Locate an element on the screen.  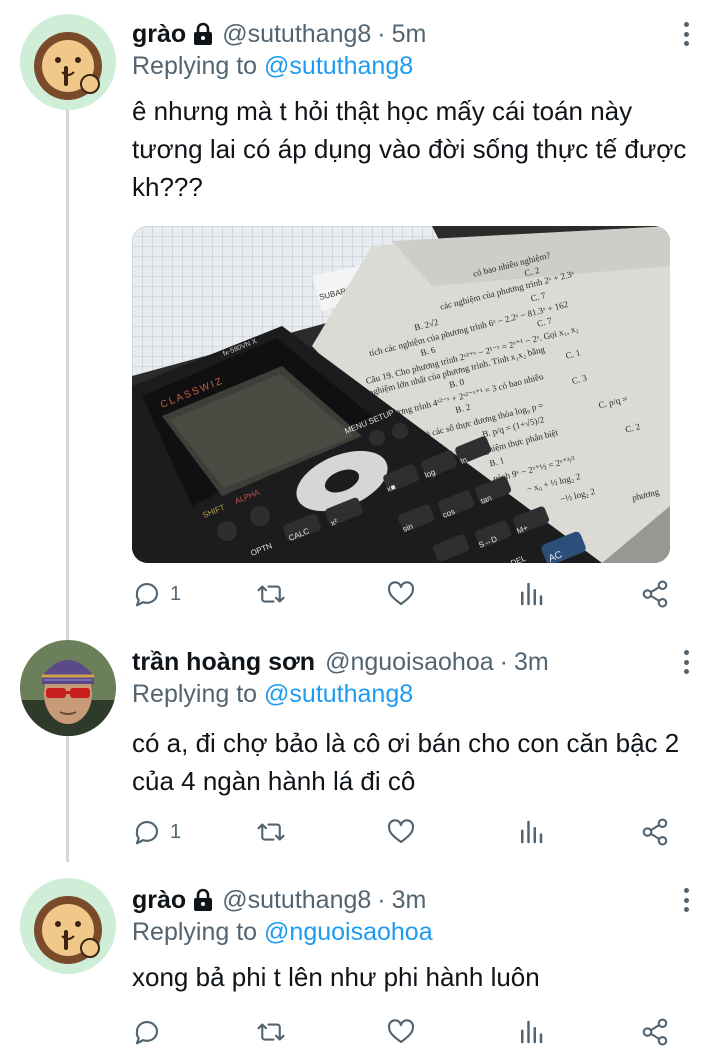
tweet-header: trần hoàng sơn @nguoisaohoa · 3m is located at coordinates (340, 662).